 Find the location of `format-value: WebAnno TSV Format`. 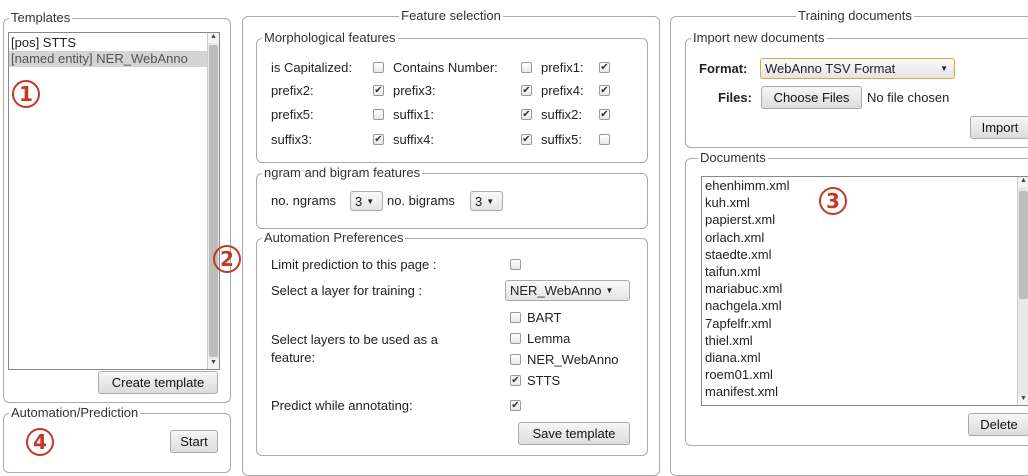

format-value: WebAnno TSV Format is located at coordinates (830, 68).